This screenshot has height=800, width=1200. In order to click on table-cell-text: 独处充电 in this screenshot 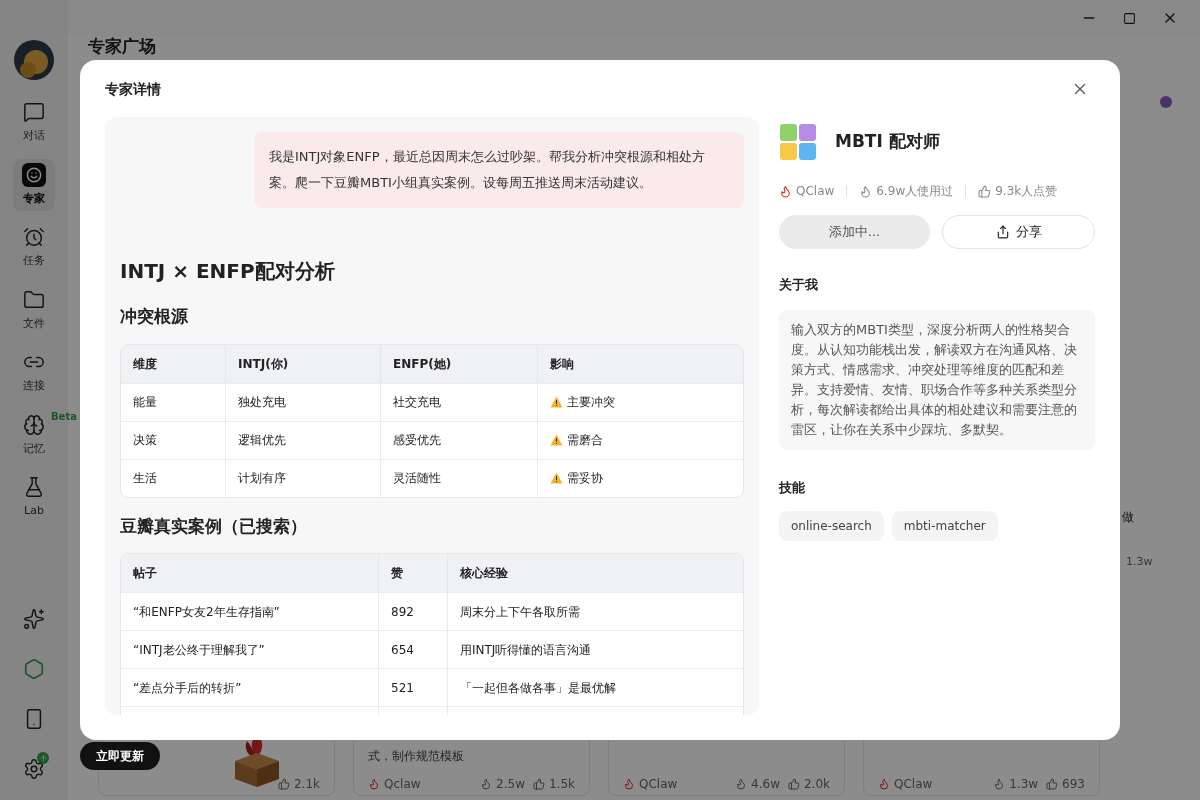, I will do `click(262, 402)`.